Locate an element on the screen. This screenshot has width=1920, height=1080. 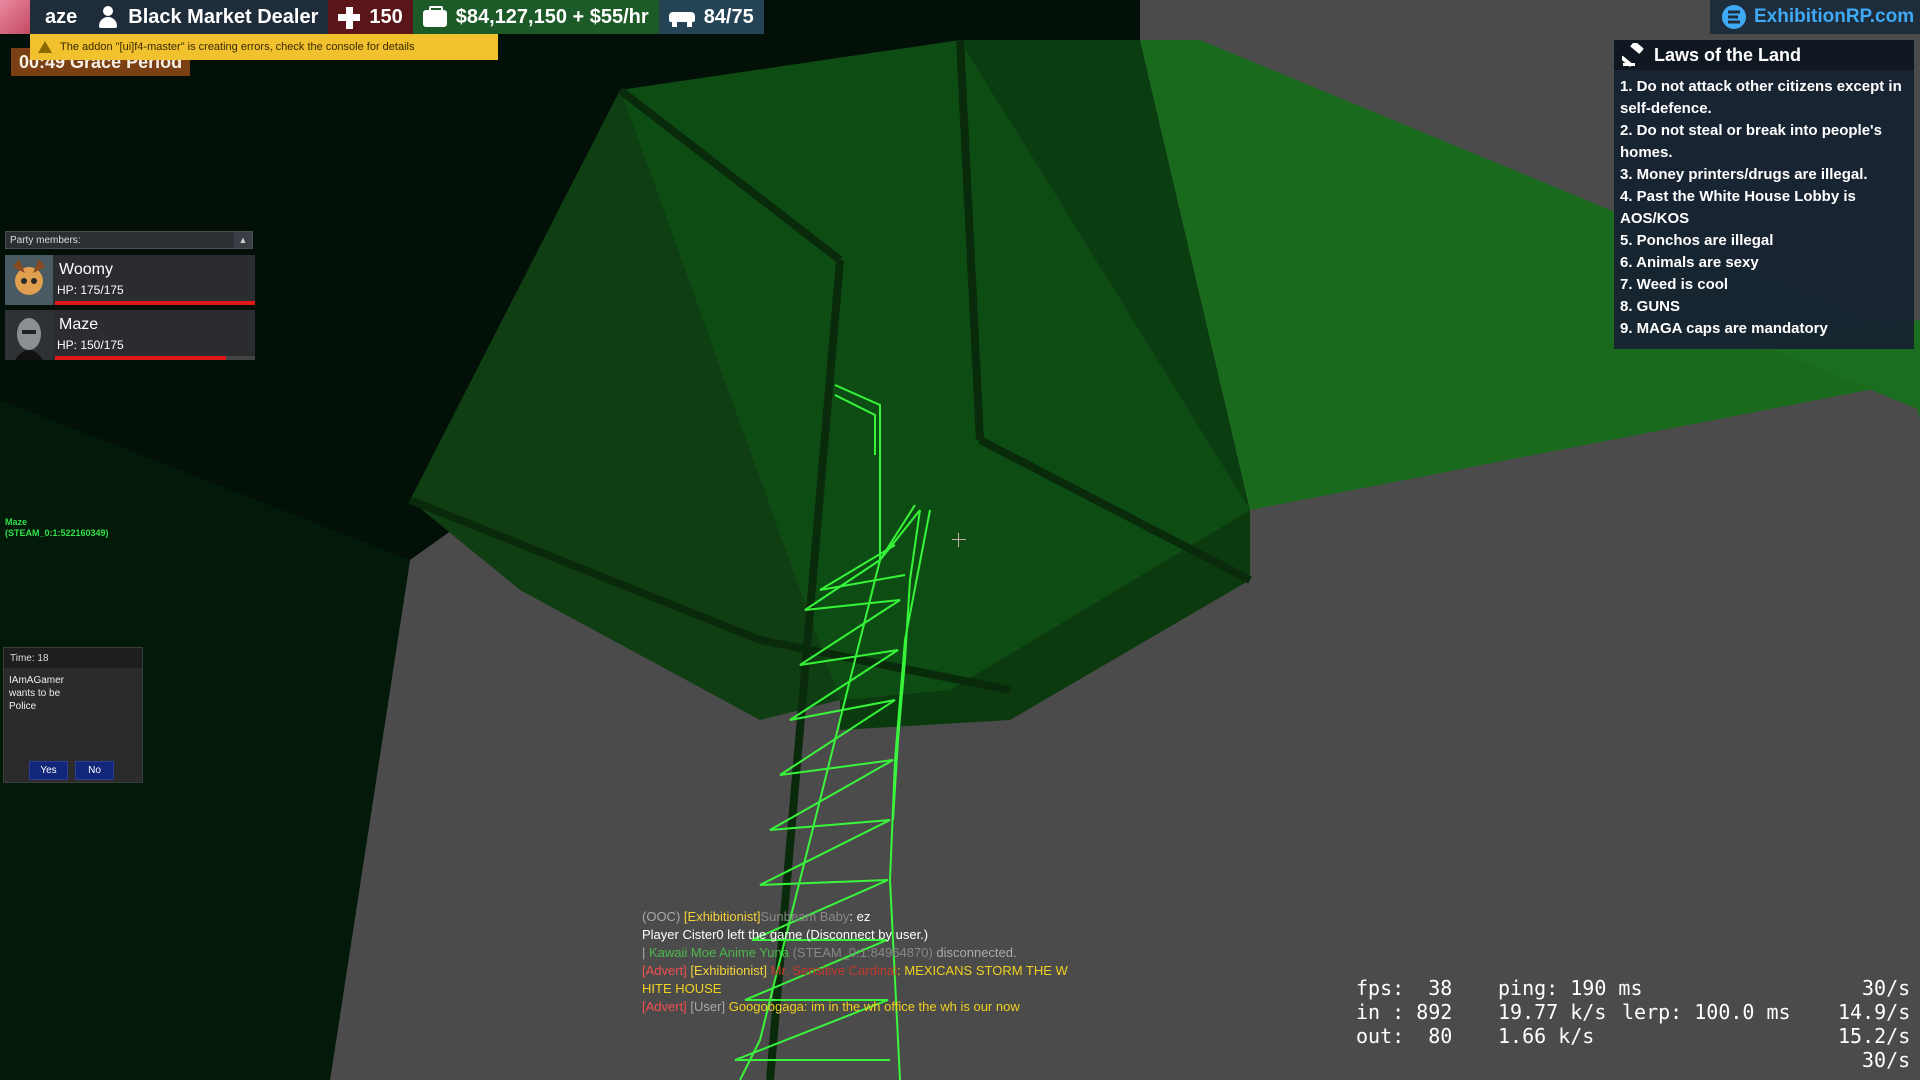
law-item: 6. Animals are sexy is located at coordinates (1689, 262).